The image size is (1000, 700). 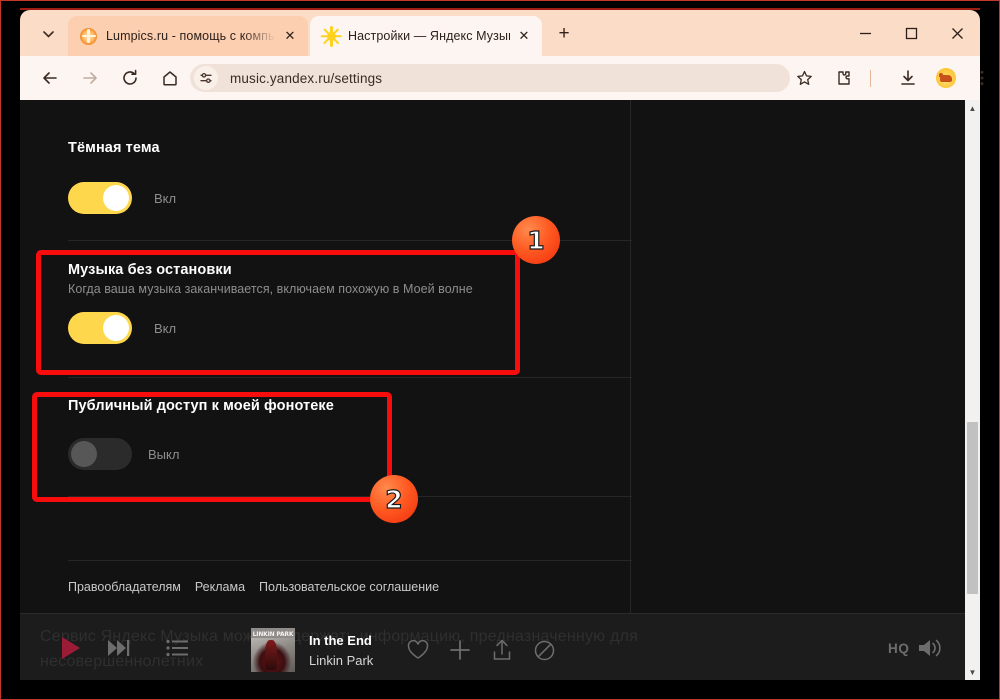 What do you see at coordinates (536, 240) in the screenshot?
I see `annotation-badge-1: 1` at bounding box center [536, 240].